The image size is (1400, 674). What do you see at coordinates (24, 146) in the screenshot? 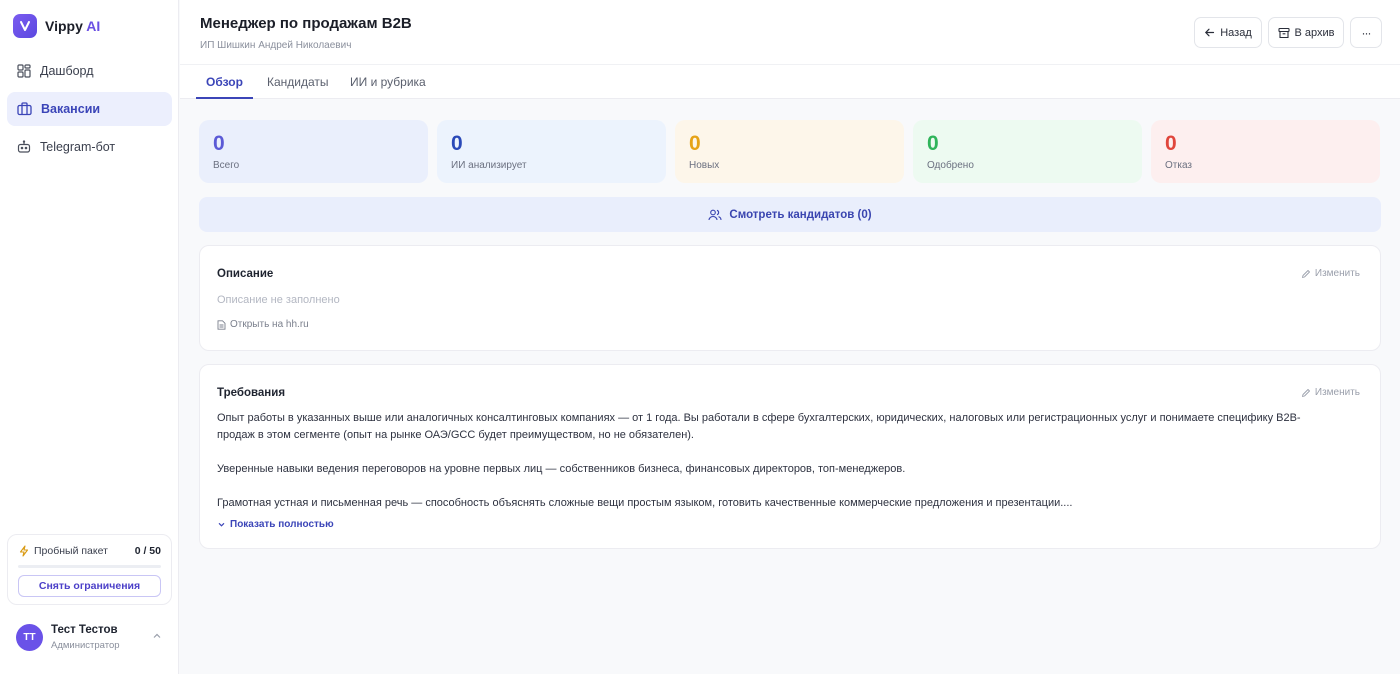
I see `bot-icon` at bounding box center [24, 146].